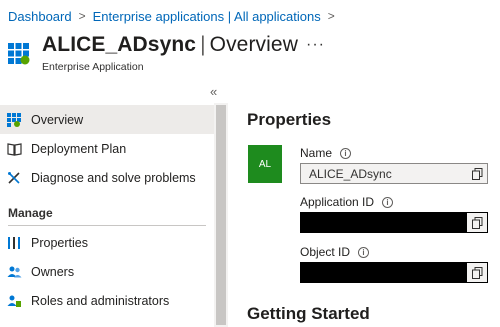  Describe the element at coordinates (325, 252) in the screenshot. I see `object-id-label-text: Object ID` at that location.